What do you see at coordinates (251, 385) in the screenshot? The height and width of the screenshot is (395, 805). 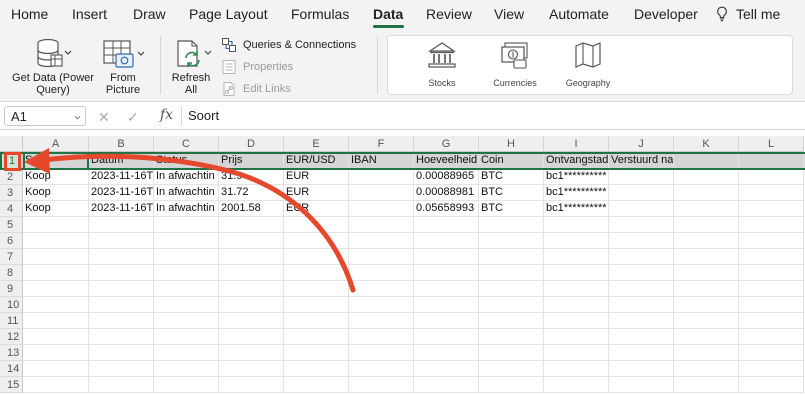 I see `cell-d15` at bounding box center [251, 385].